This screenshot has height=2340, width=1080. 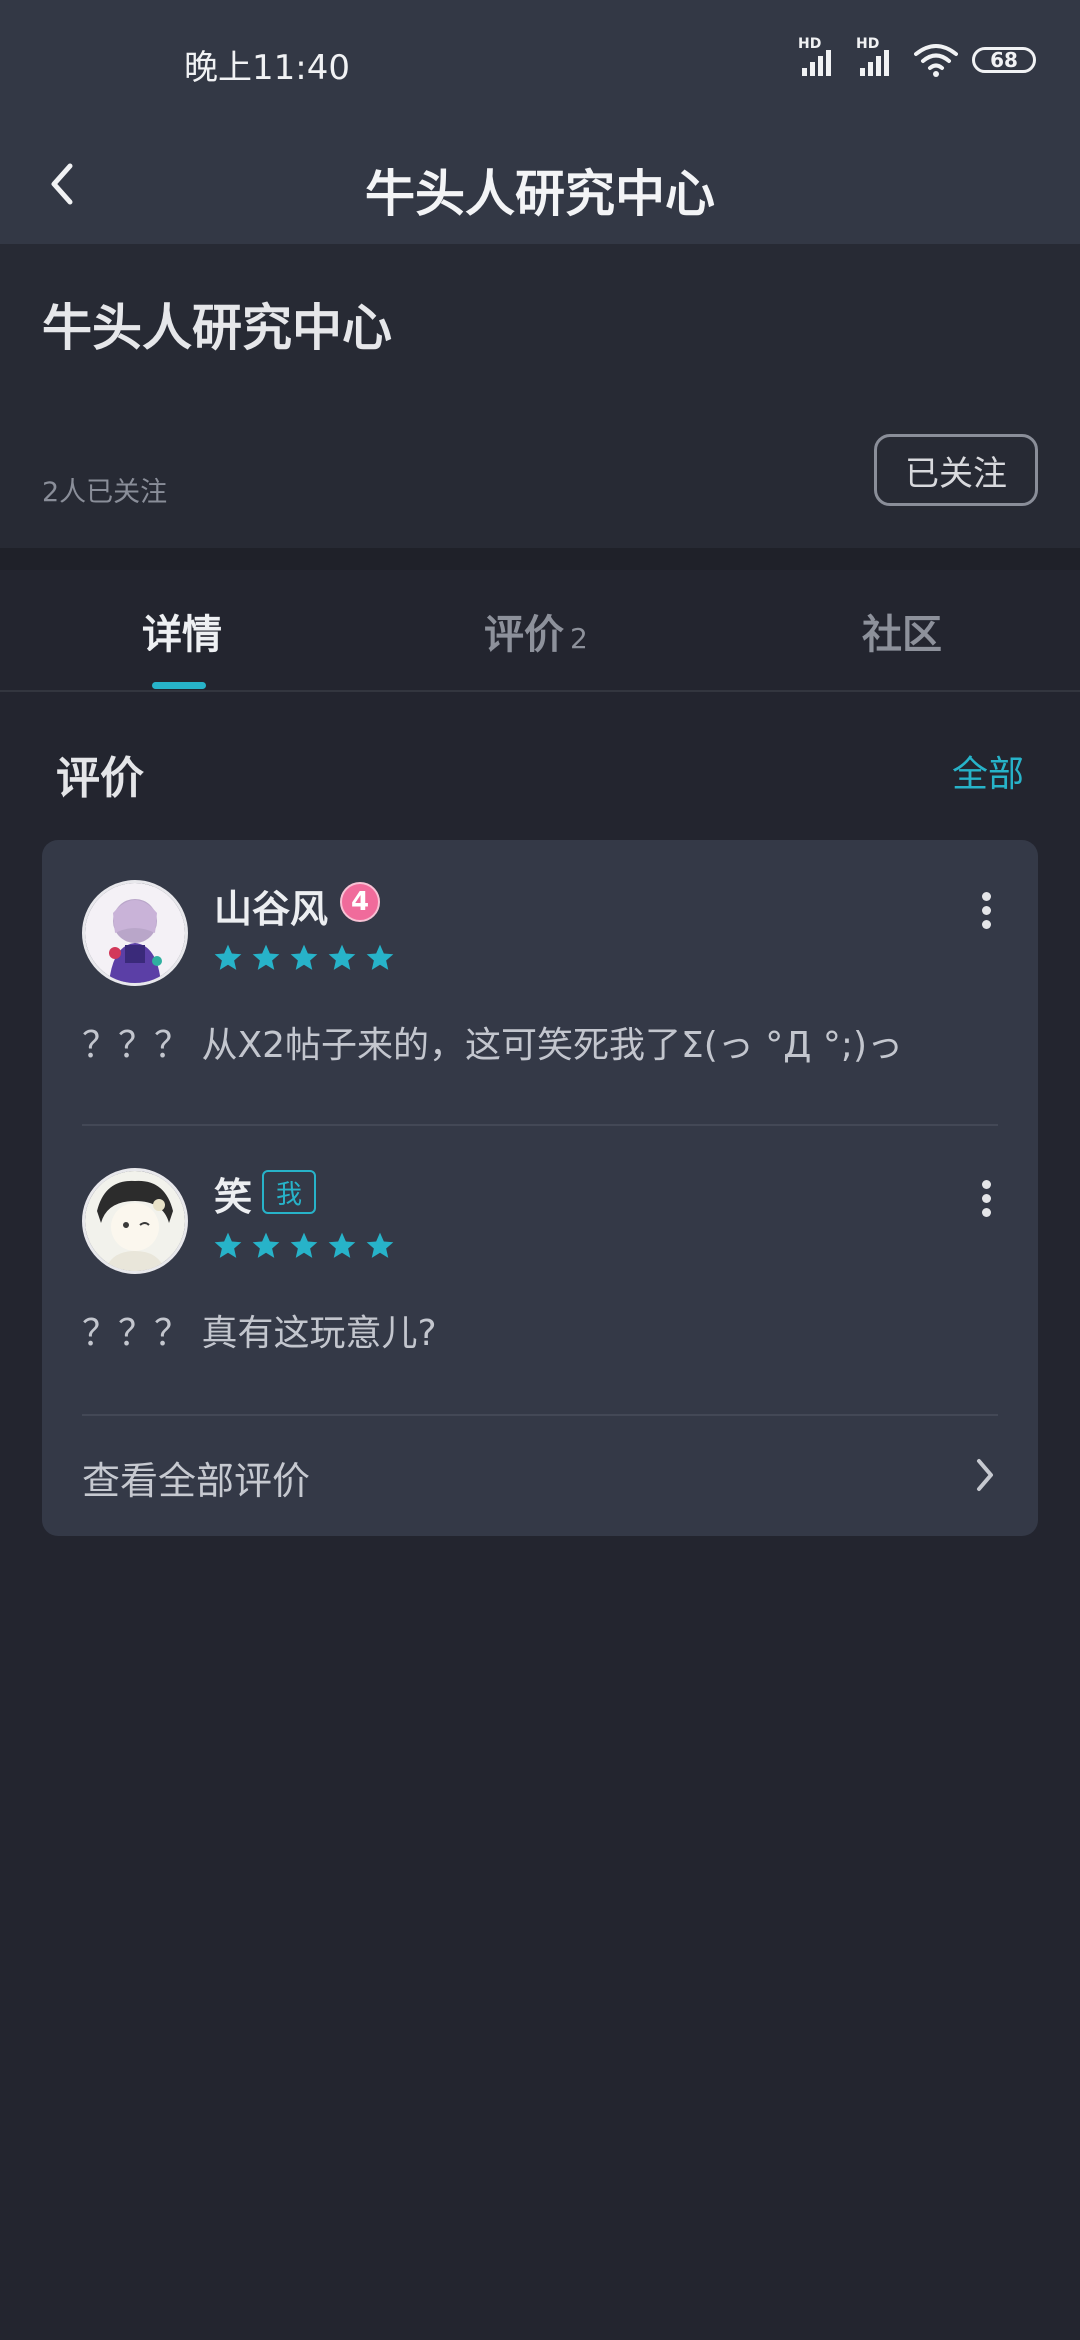 What do you see at coordinates (182, 635) in the screenshot?
I see `tab-details-label: 详情` at bounding box center [182, 635].